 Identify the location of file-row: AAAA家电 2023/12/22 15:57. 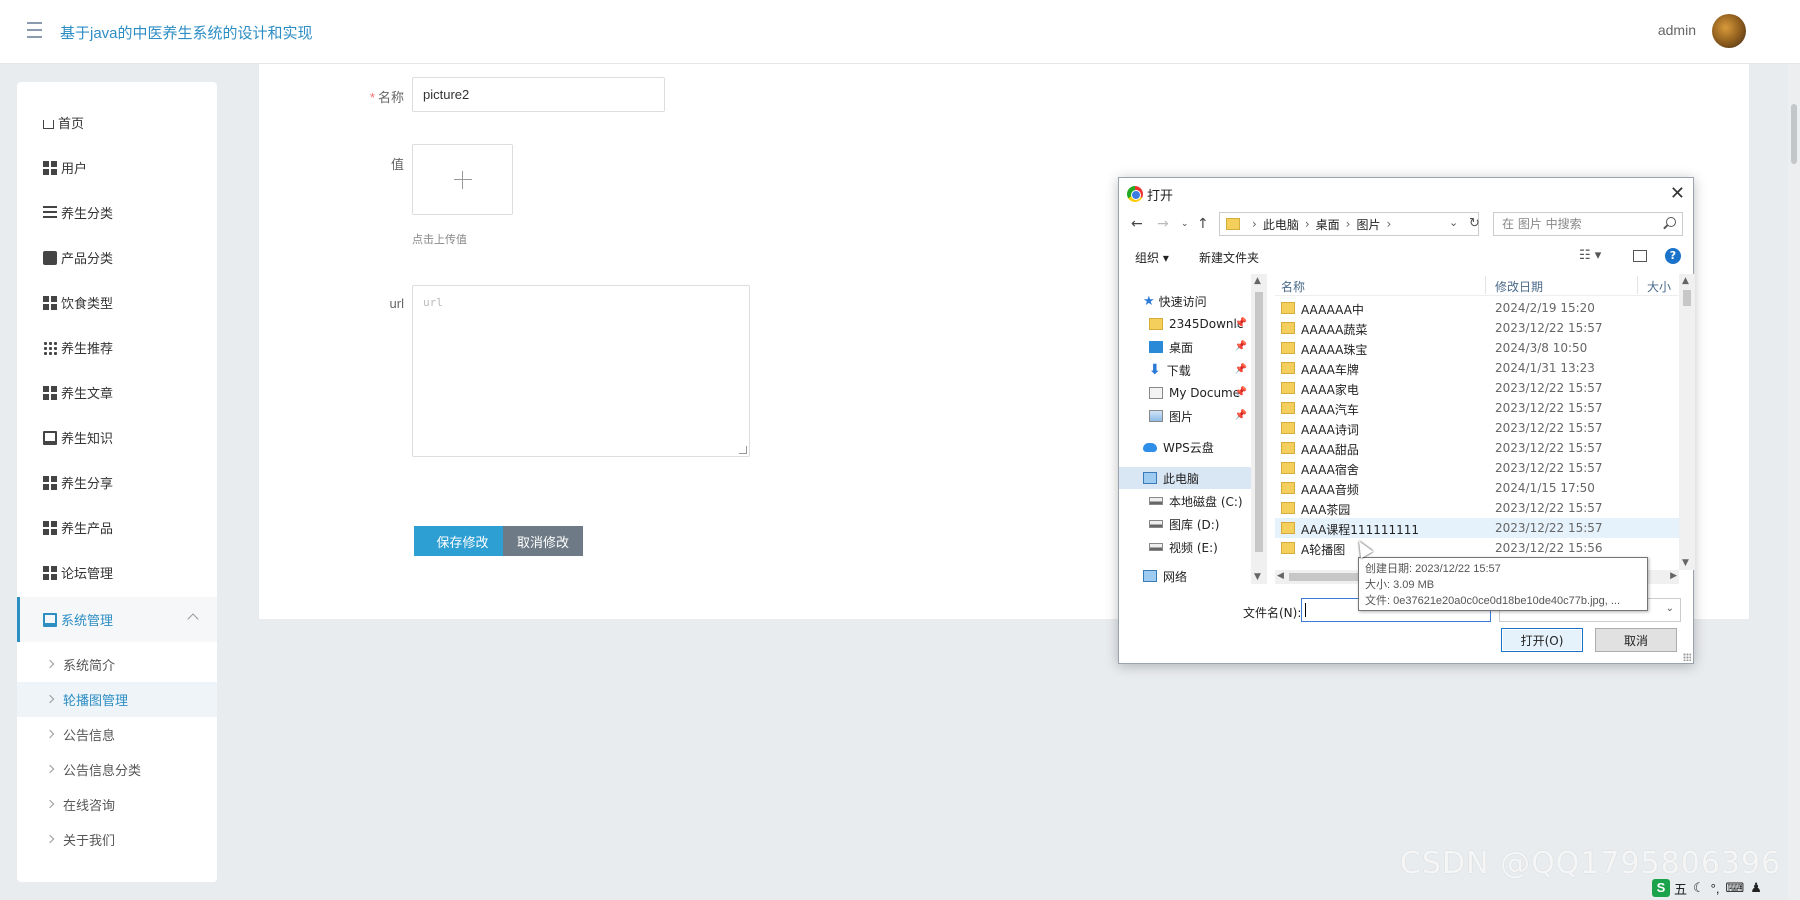
(1477, 388).